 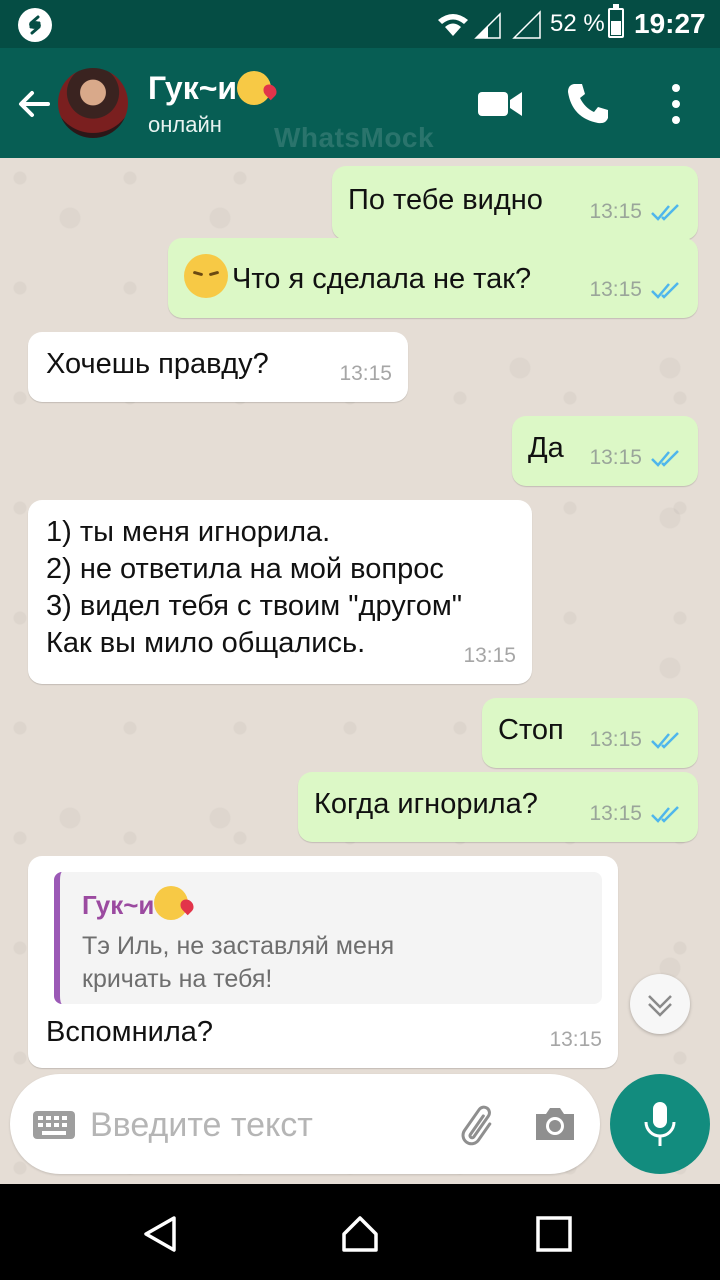 I want to click on back-arrow-icon, so click(x=34, y=104).